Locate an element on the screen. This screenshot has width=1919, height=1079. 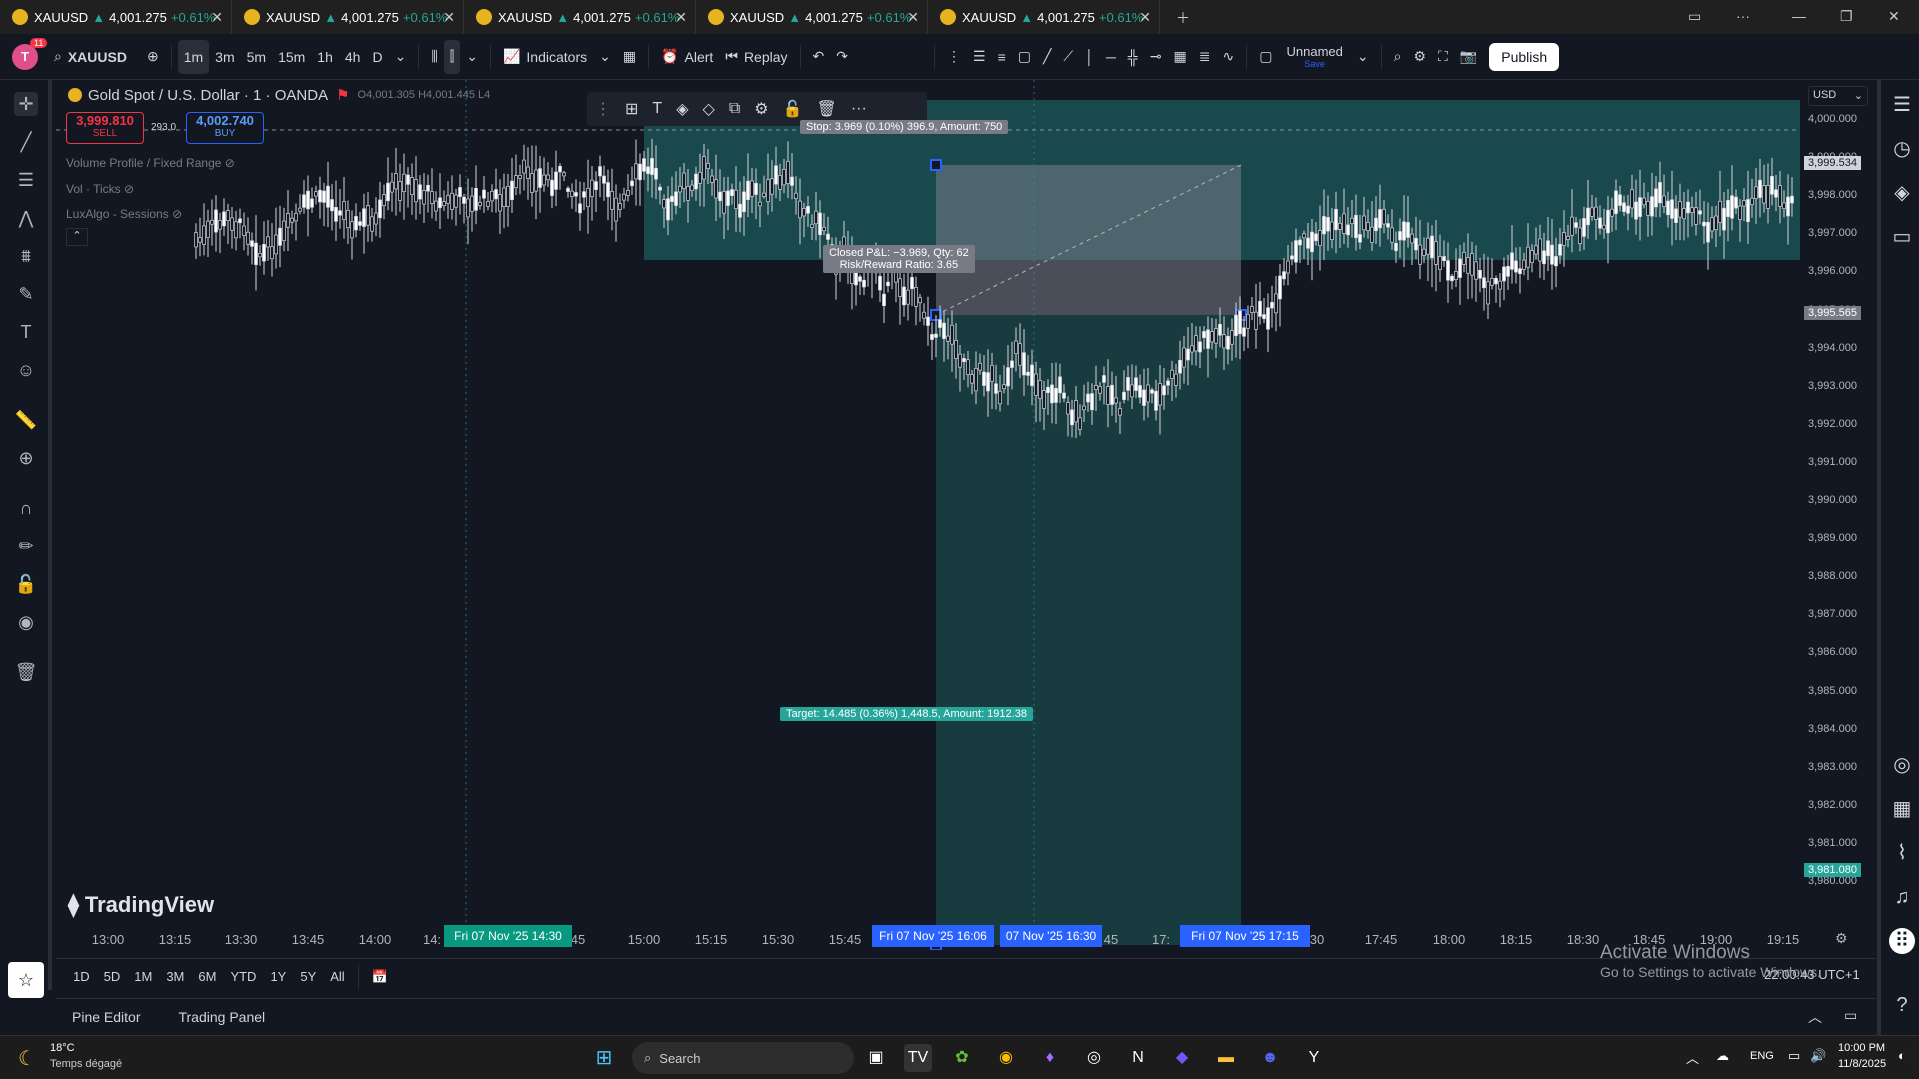
file-explorer-icon: ▬ is located at coordinates (1226, 1058).